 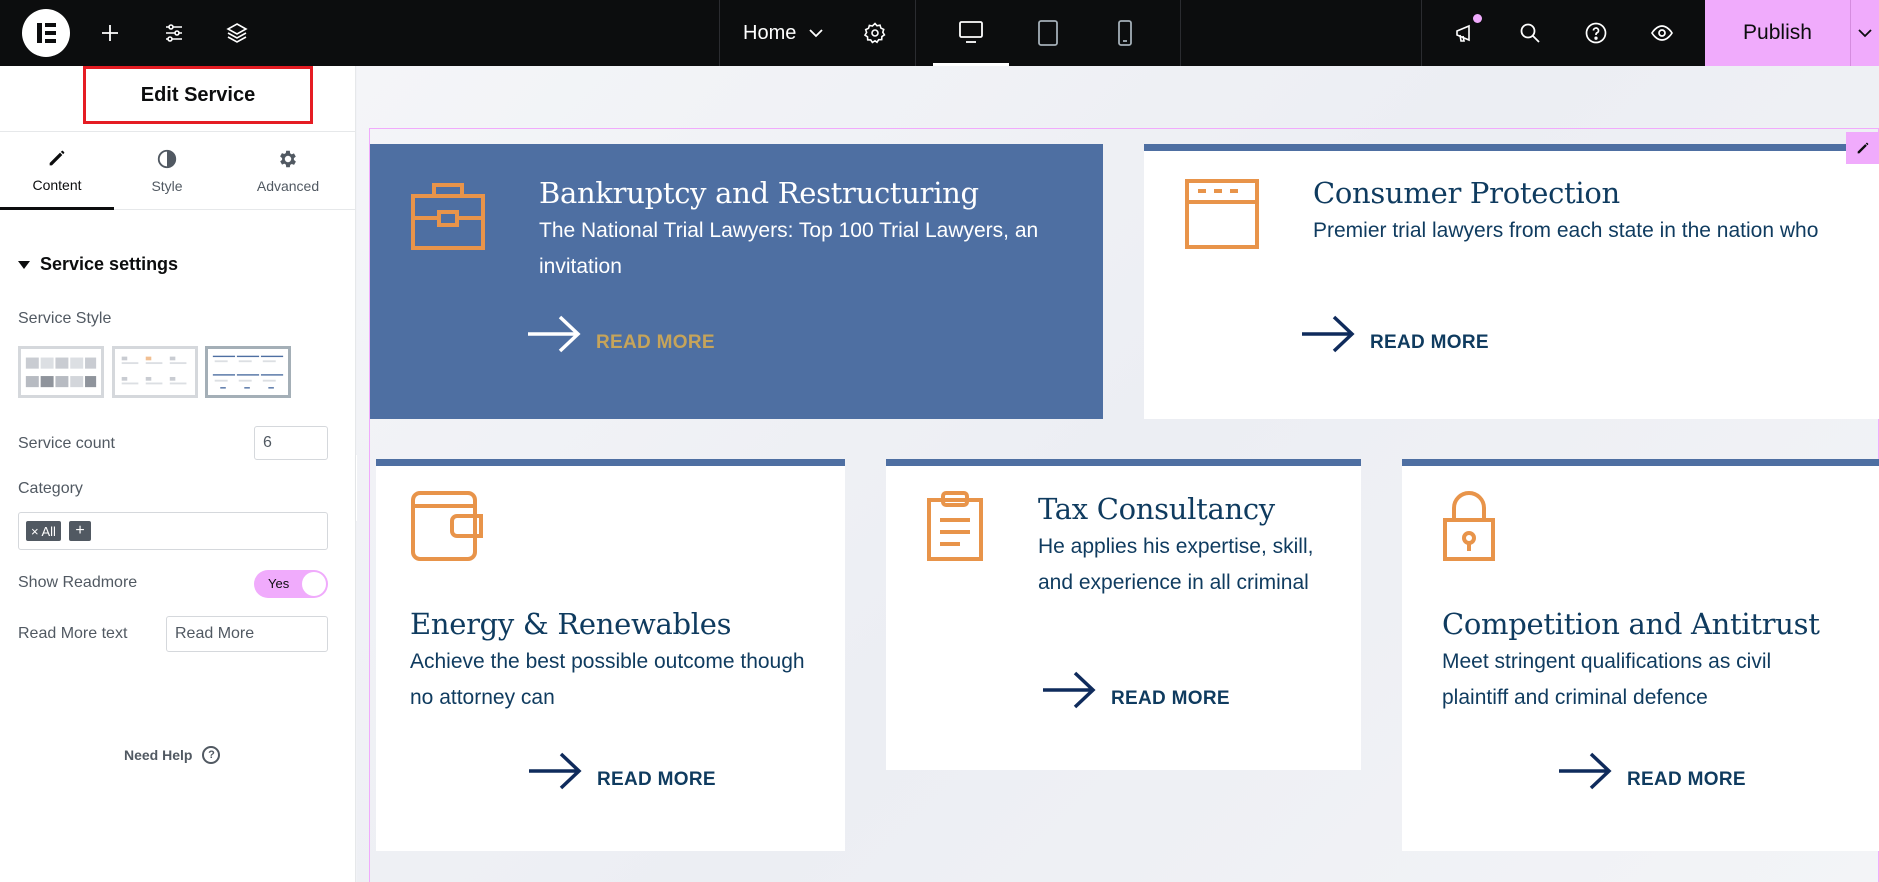 What do you see at coordinates (80, 531) in the screenshot?
I see `category-add-button: +` at bounding box center [80, 531].